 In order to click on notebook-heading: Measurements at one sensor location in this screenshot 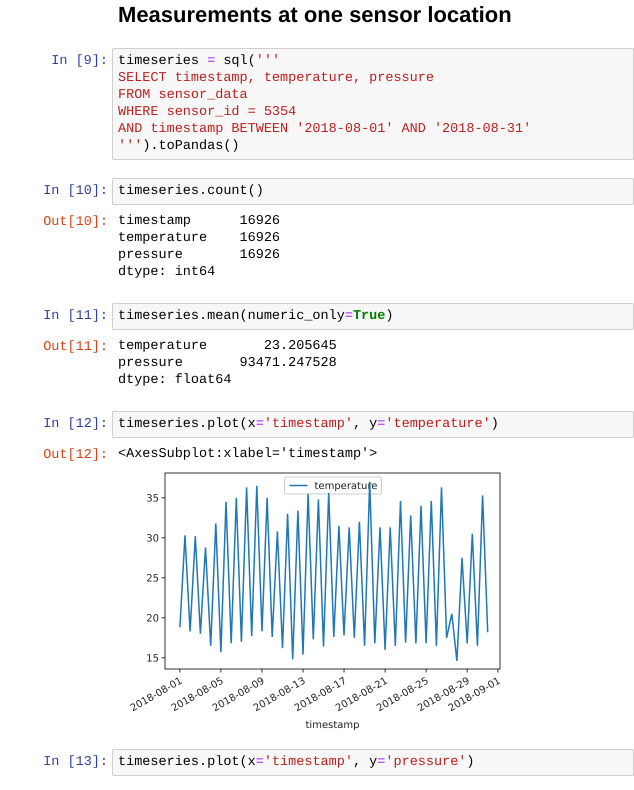, I will do `click(315, 15)`.